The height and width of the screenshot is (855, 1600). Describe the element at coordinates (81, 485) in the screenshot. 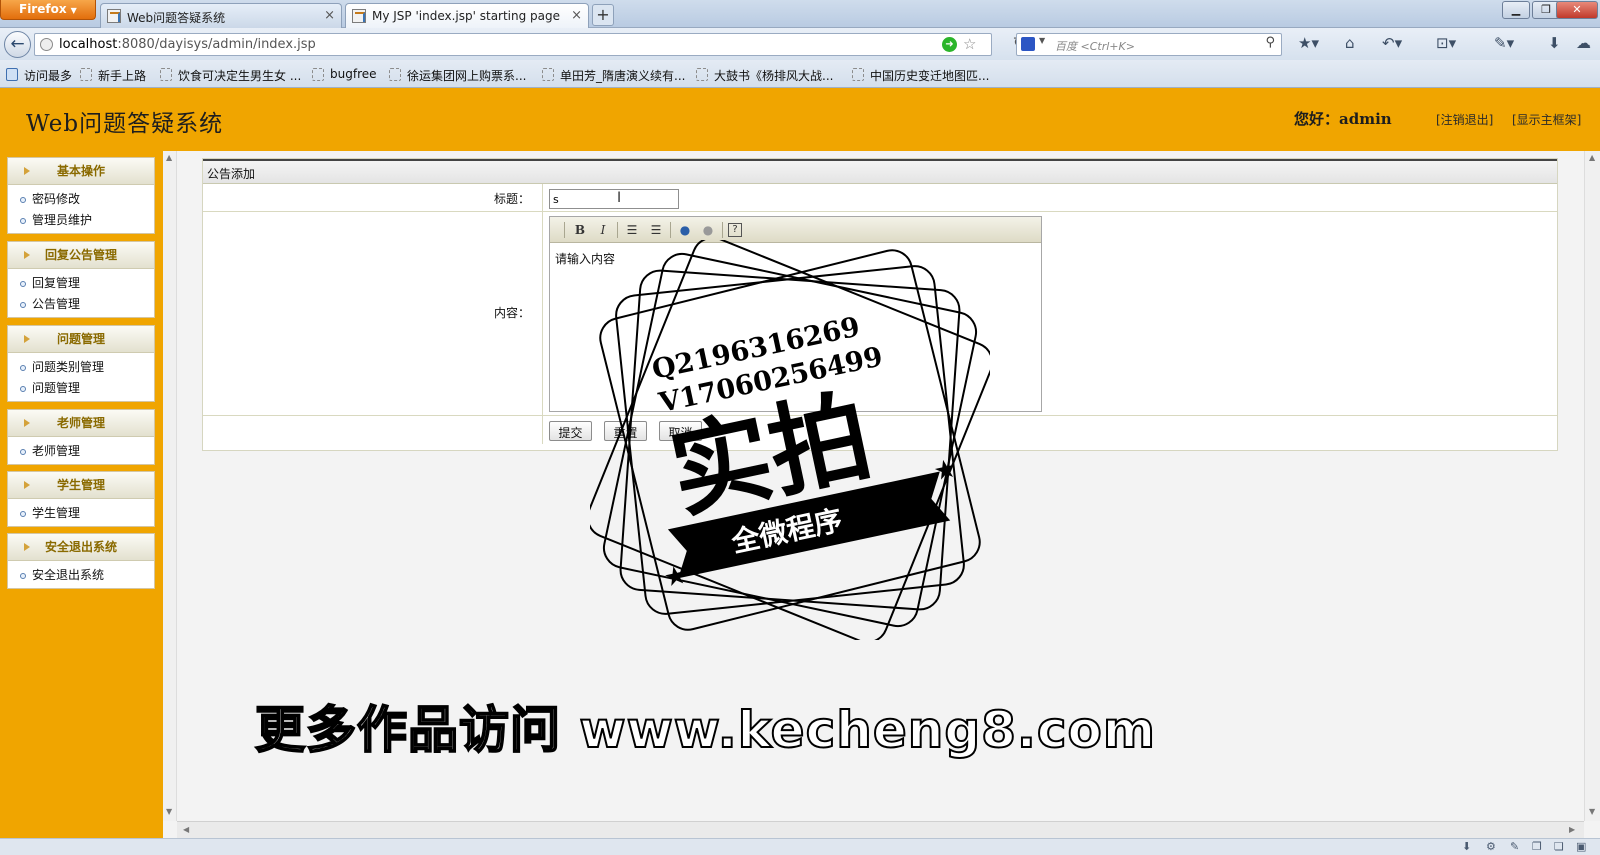

I see `menu-group-header: 学生管理` at that location.